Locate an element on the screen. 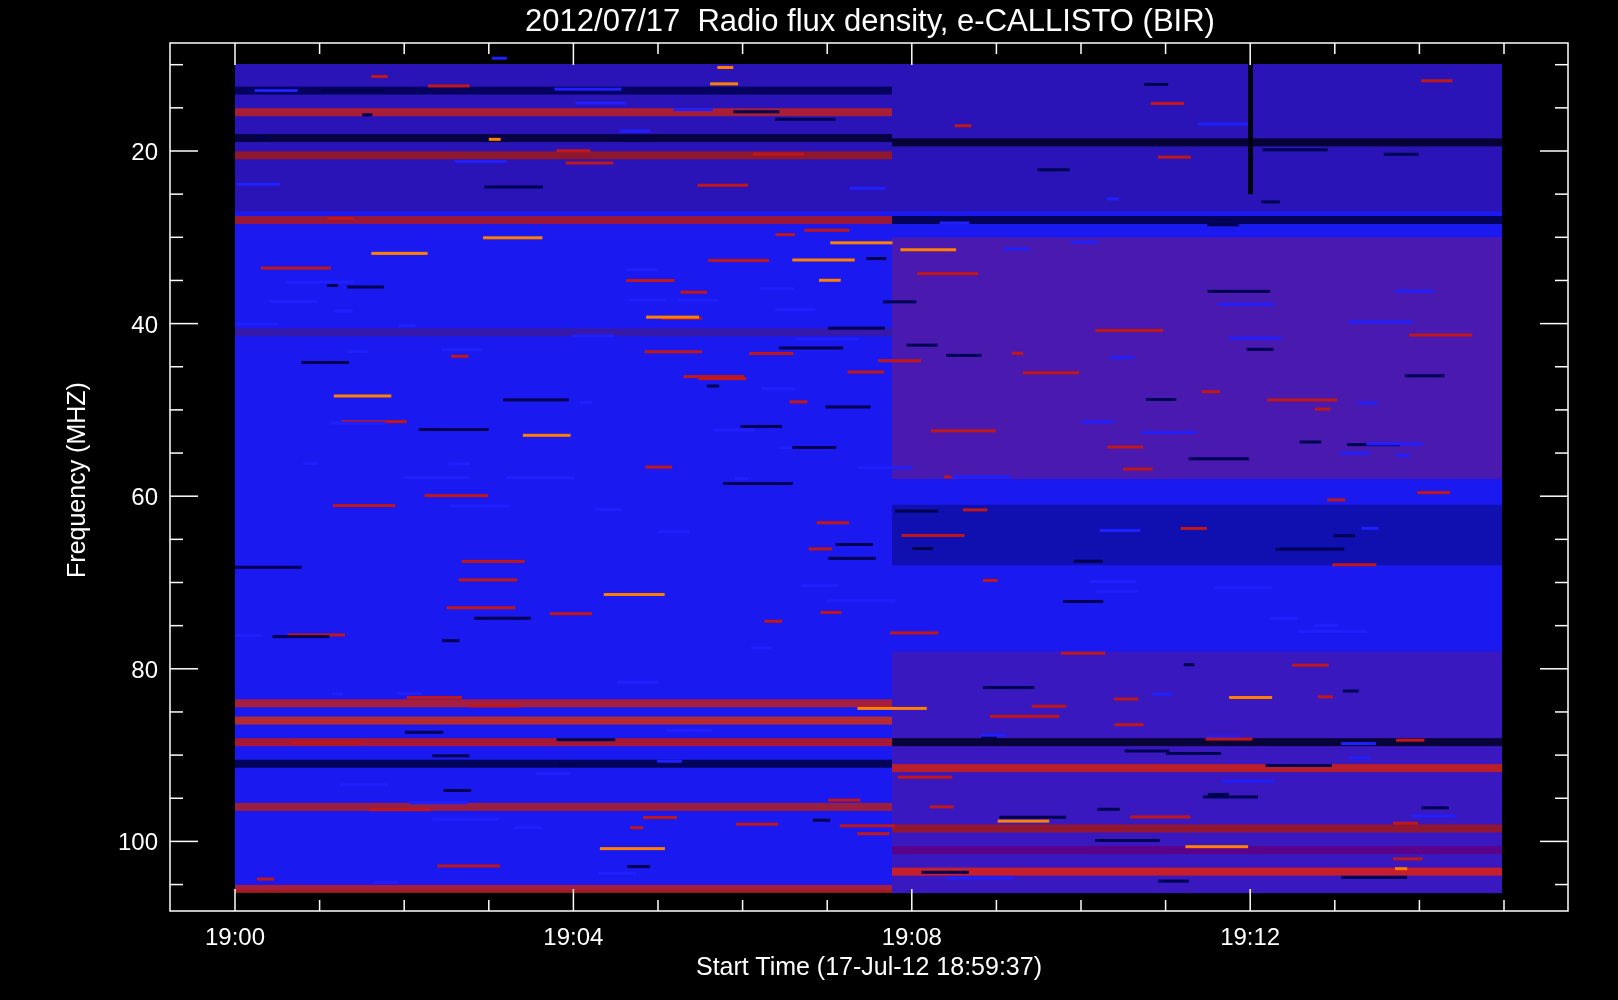 The image size is (1618, 1000). y-tick-label: 20 is located at coordinates (144, 151).